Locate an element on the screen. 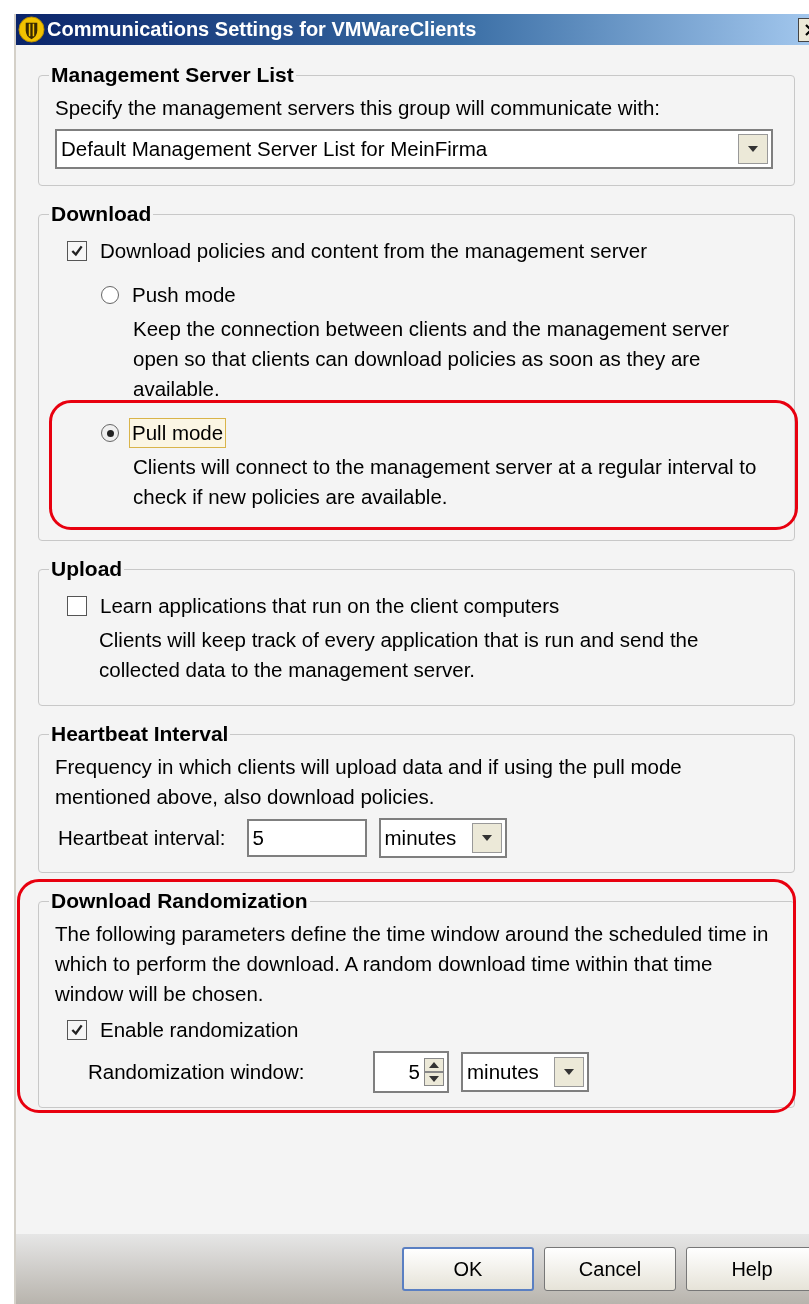  group-title: Upload is located at coordinates (87, 569).